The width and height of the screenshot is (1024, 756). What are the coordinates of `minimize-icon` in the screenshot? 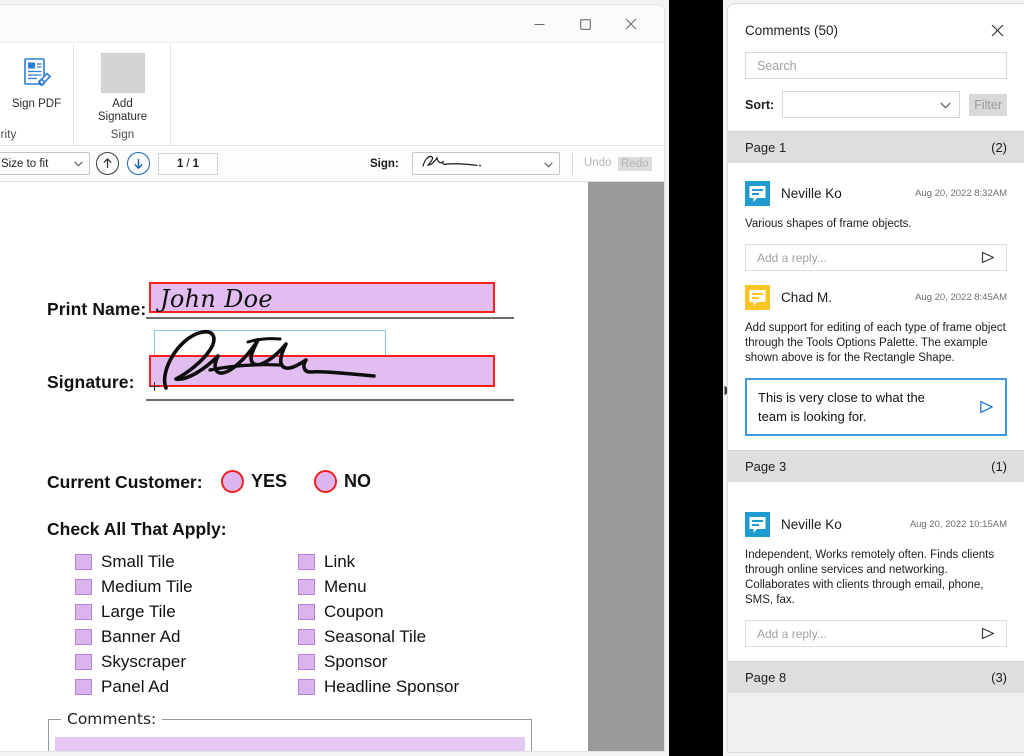 It's located at (539, 24).